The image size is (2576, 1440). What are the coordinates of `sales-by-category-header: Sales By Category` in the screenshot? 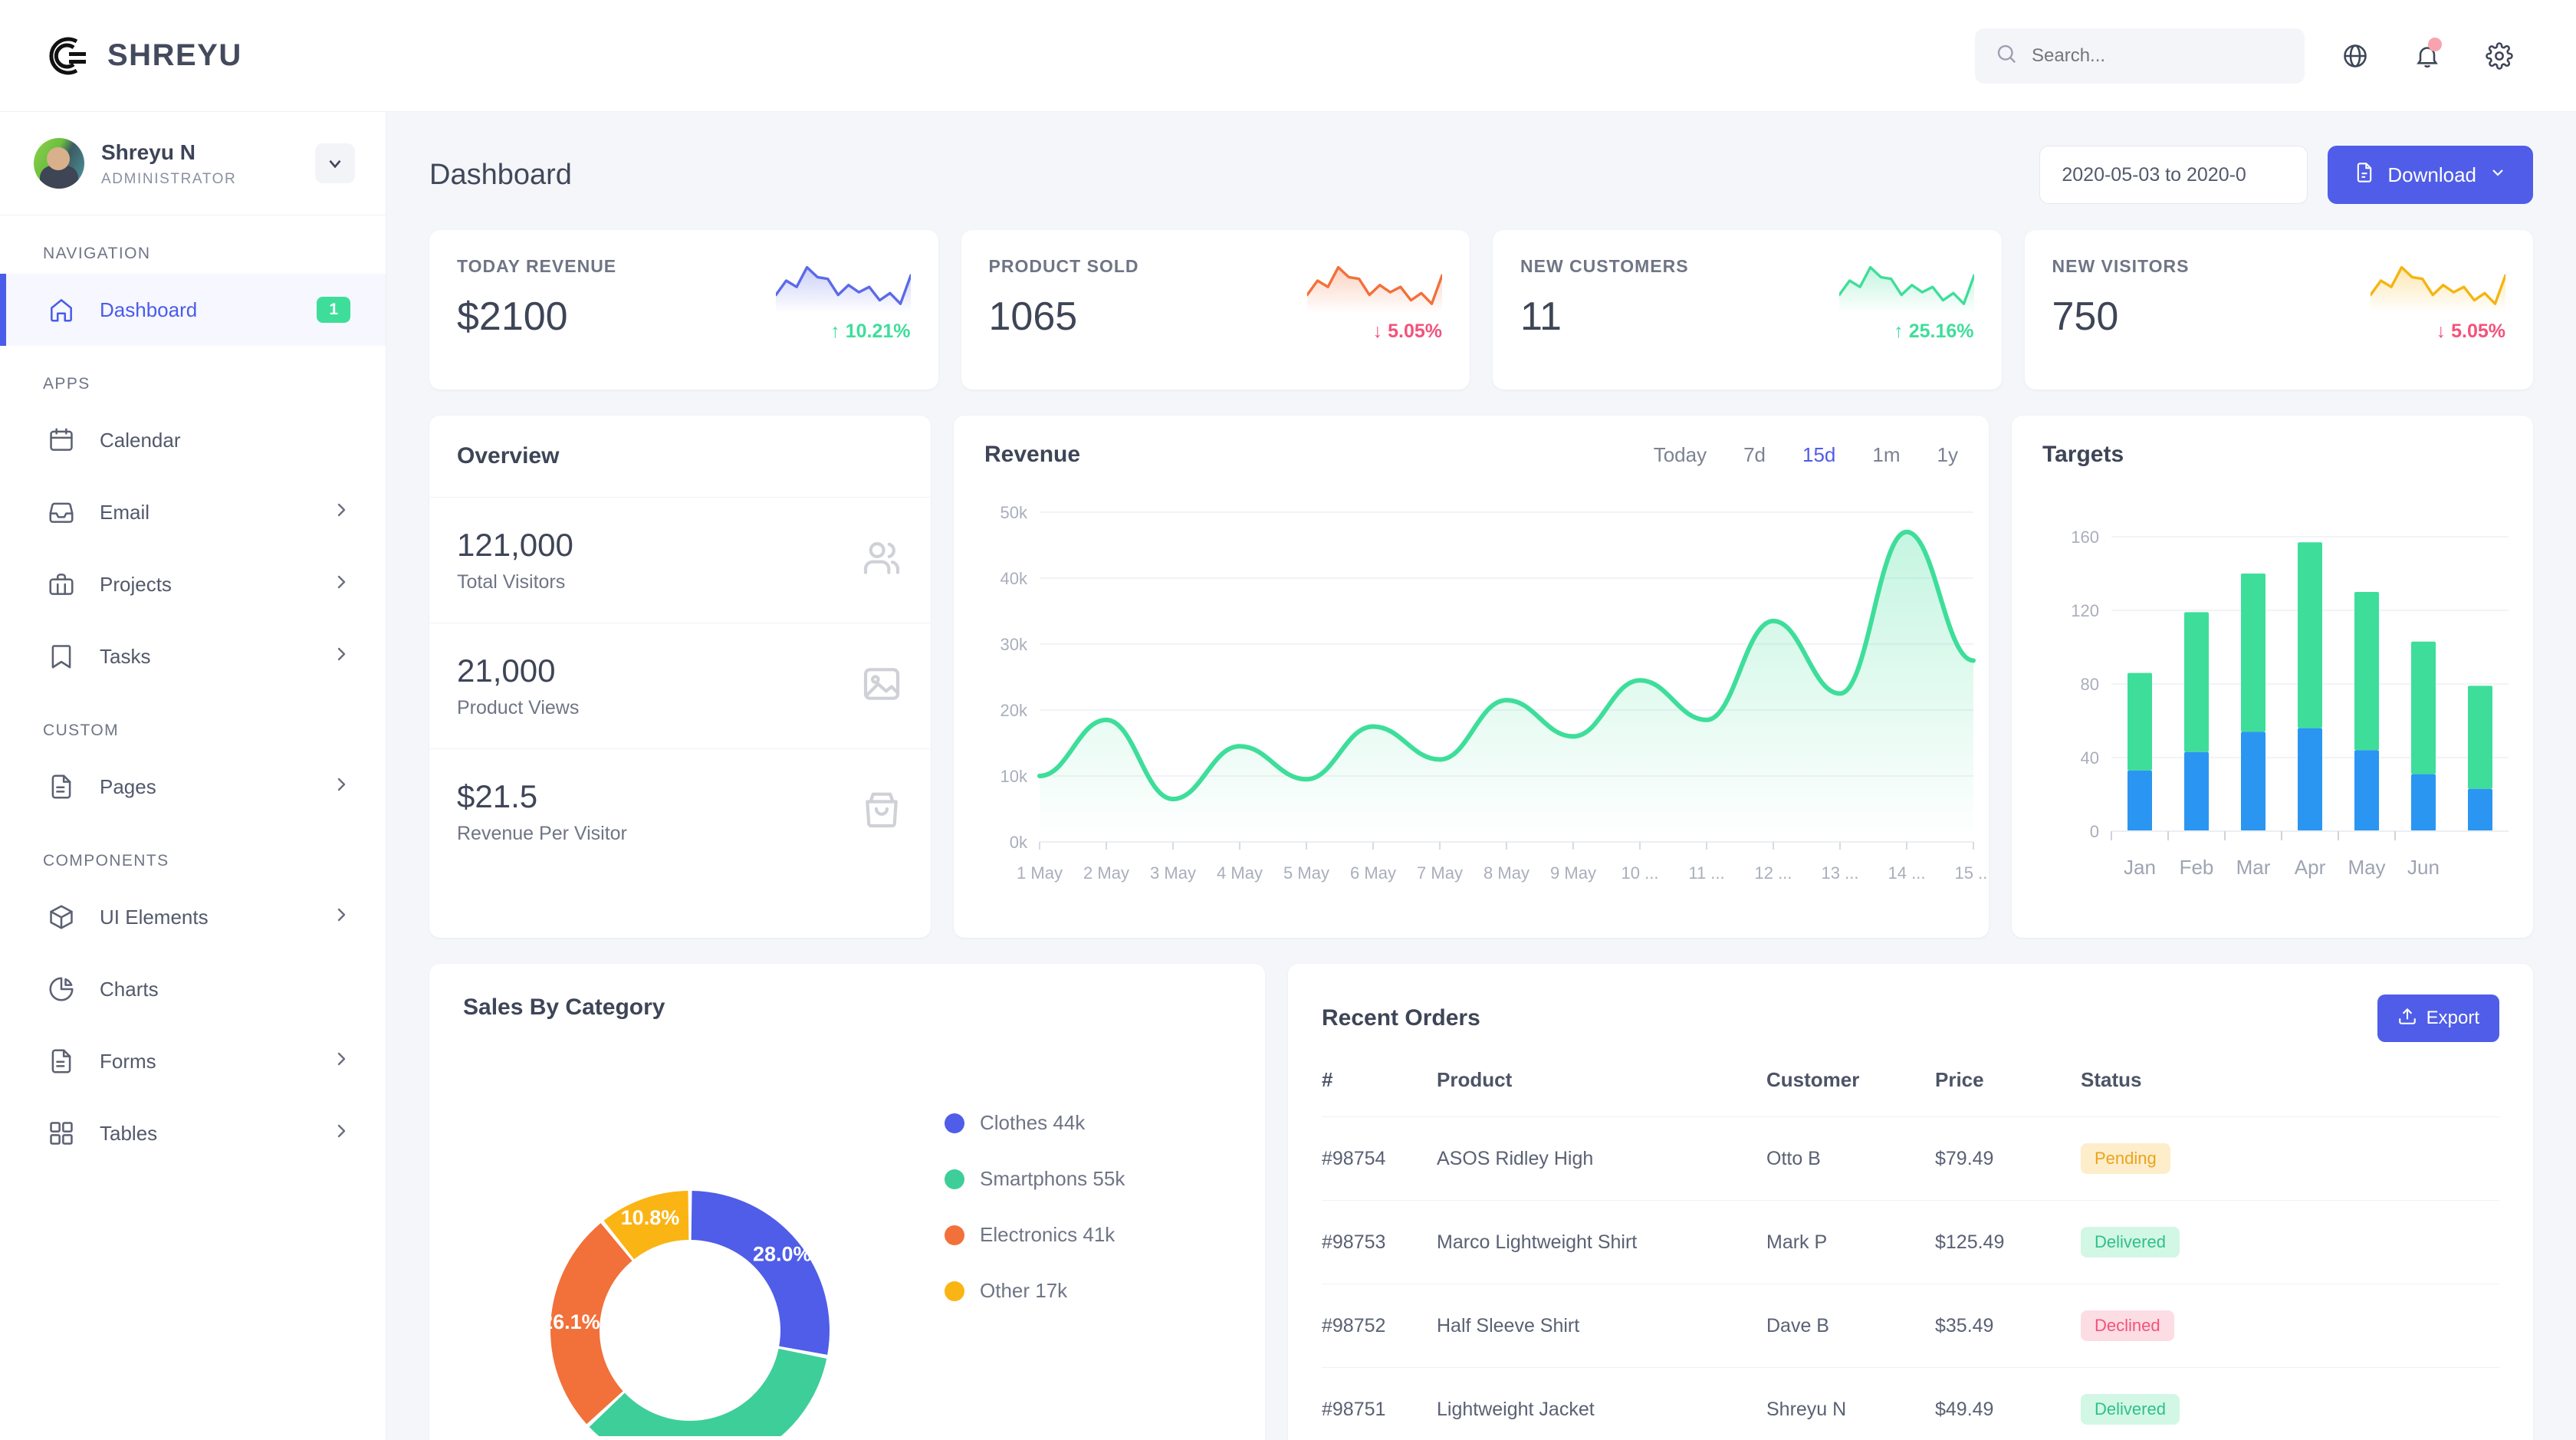 It's located at (847, 992).